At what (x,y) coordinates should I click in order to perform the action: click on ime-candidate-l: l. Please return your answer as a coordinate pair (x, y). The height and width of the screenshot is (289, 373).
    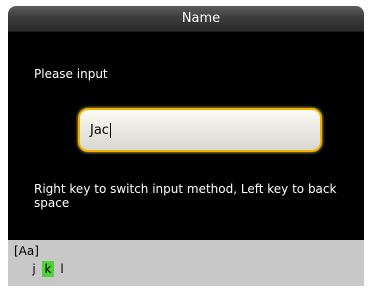
    Looking at the image, I should click on (62, 269).